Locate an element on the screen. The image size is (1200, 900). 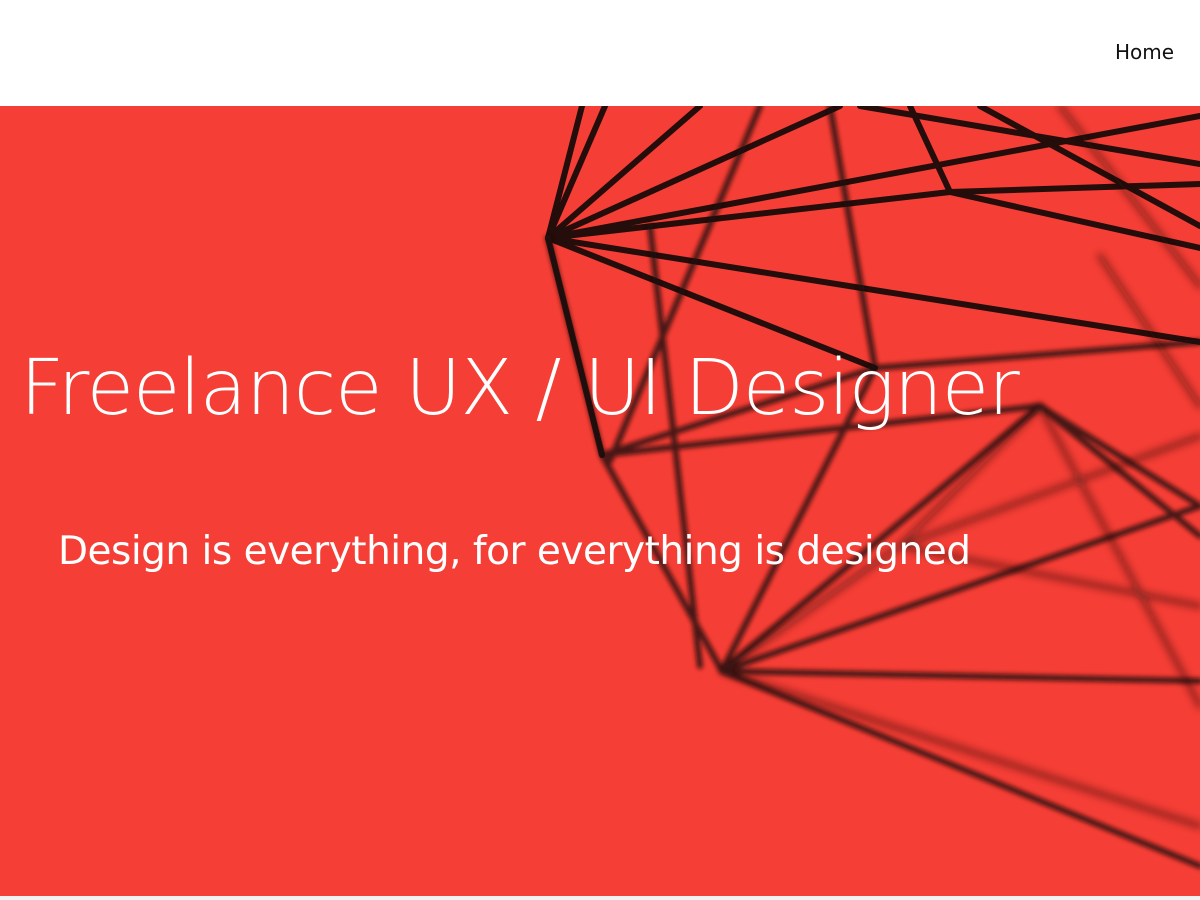
hero-title: Freelance UX / UI Designer is located at coordinates (520, 388).